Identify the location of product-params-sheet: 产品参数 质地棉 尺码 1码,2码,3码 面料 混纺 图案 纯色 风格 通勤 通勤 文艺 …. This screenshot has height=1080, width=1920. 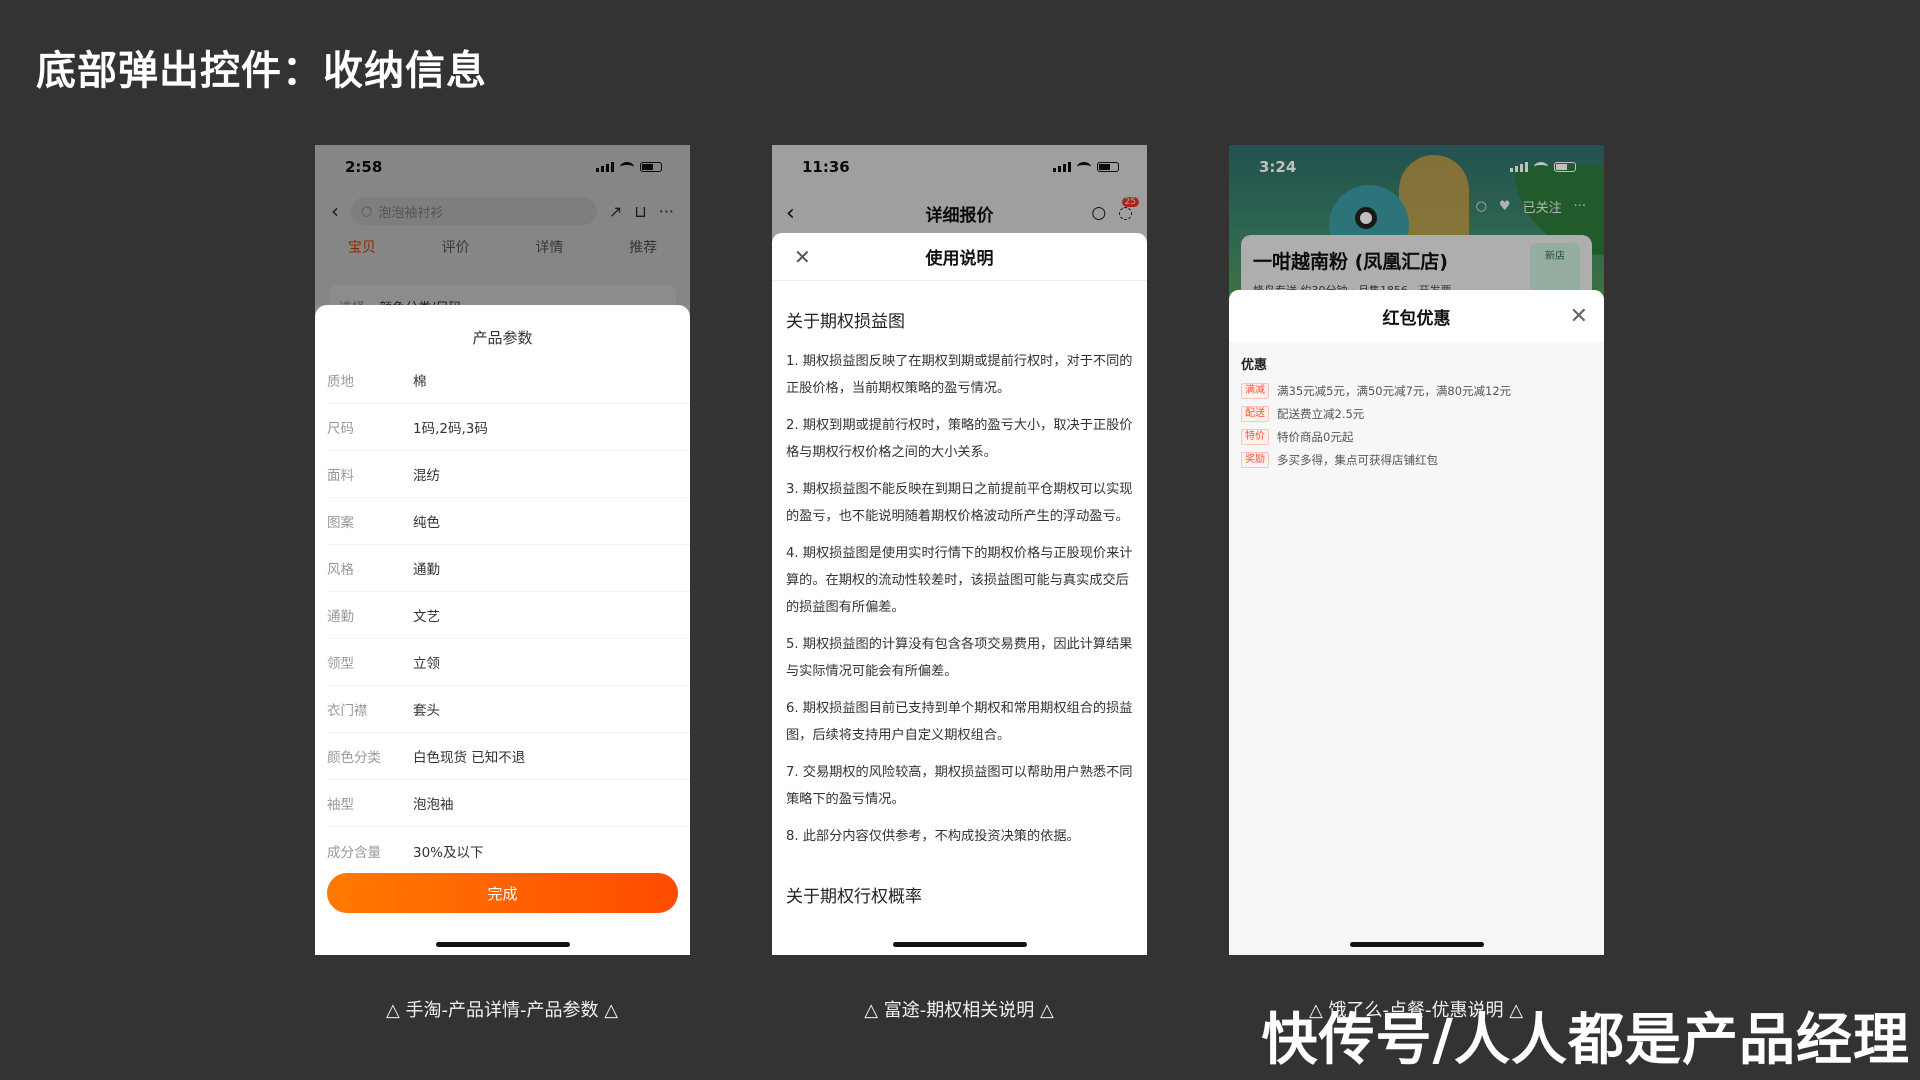
(502, 630).